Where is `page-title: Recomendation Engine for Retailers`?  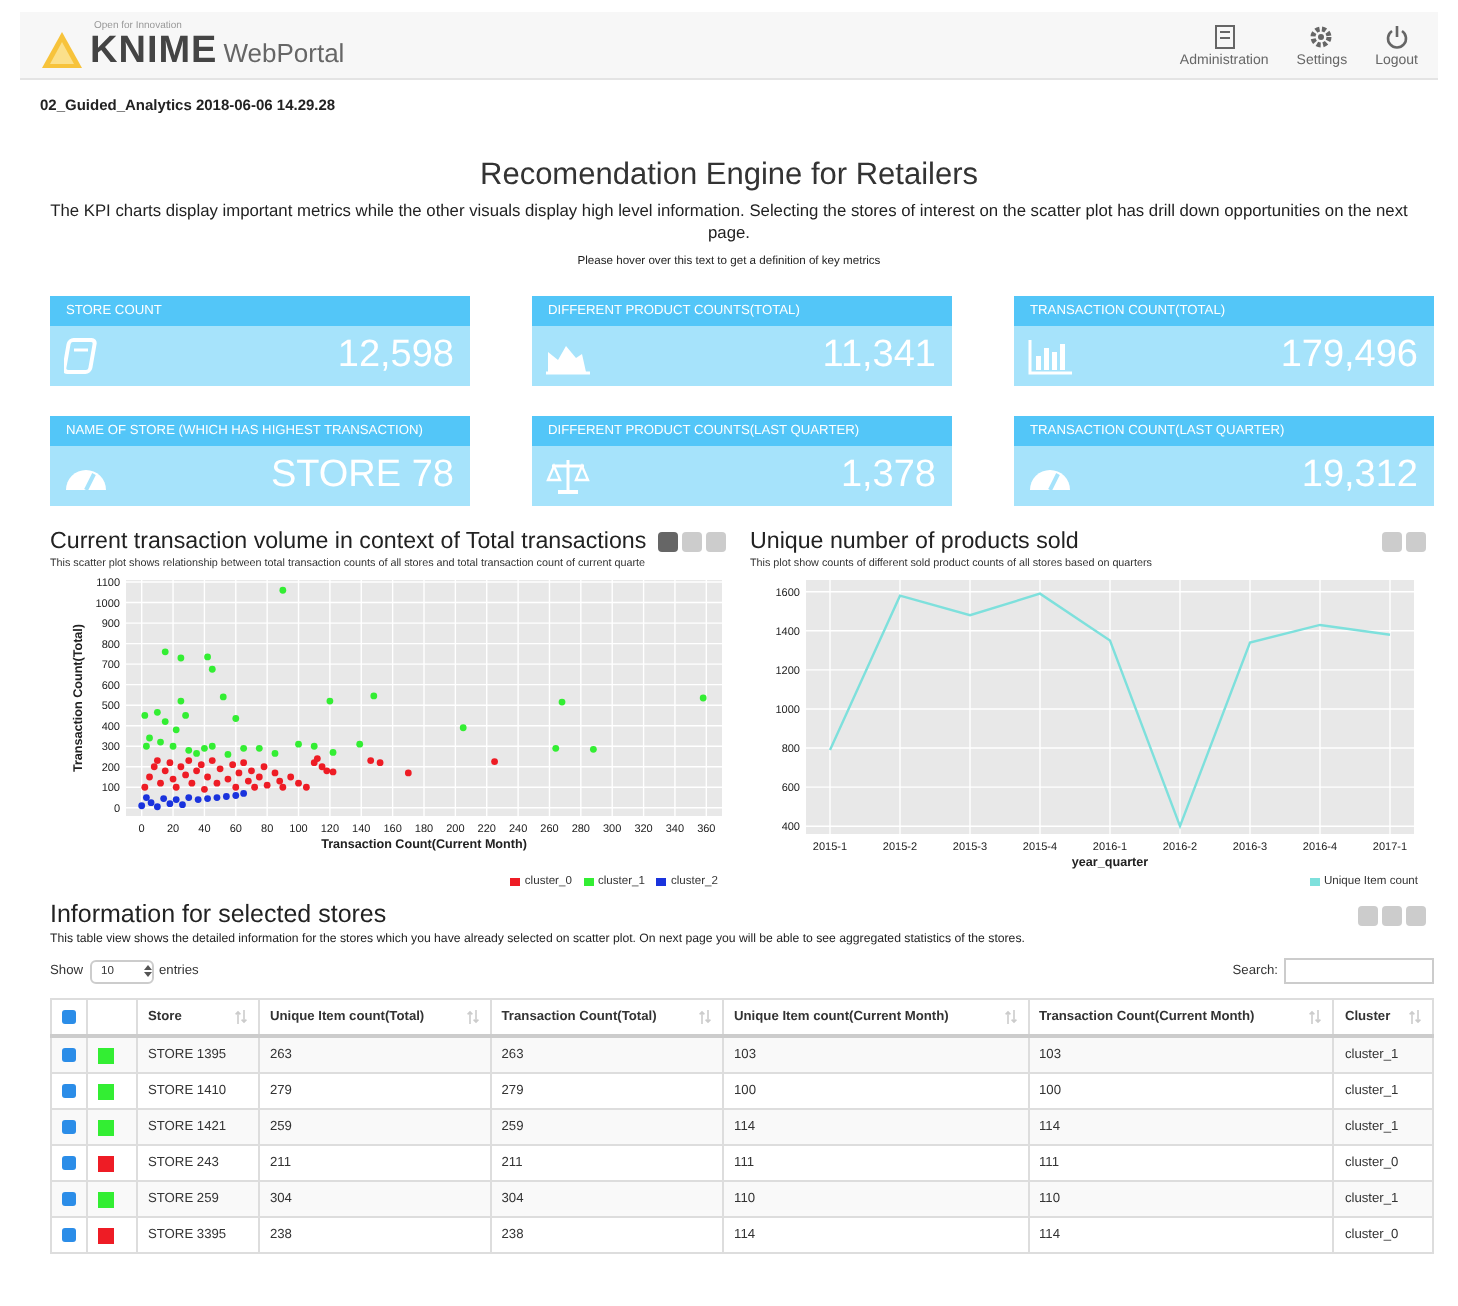 page-title: Recomendation Engine for Retailers is located at coordinates (729, 176).